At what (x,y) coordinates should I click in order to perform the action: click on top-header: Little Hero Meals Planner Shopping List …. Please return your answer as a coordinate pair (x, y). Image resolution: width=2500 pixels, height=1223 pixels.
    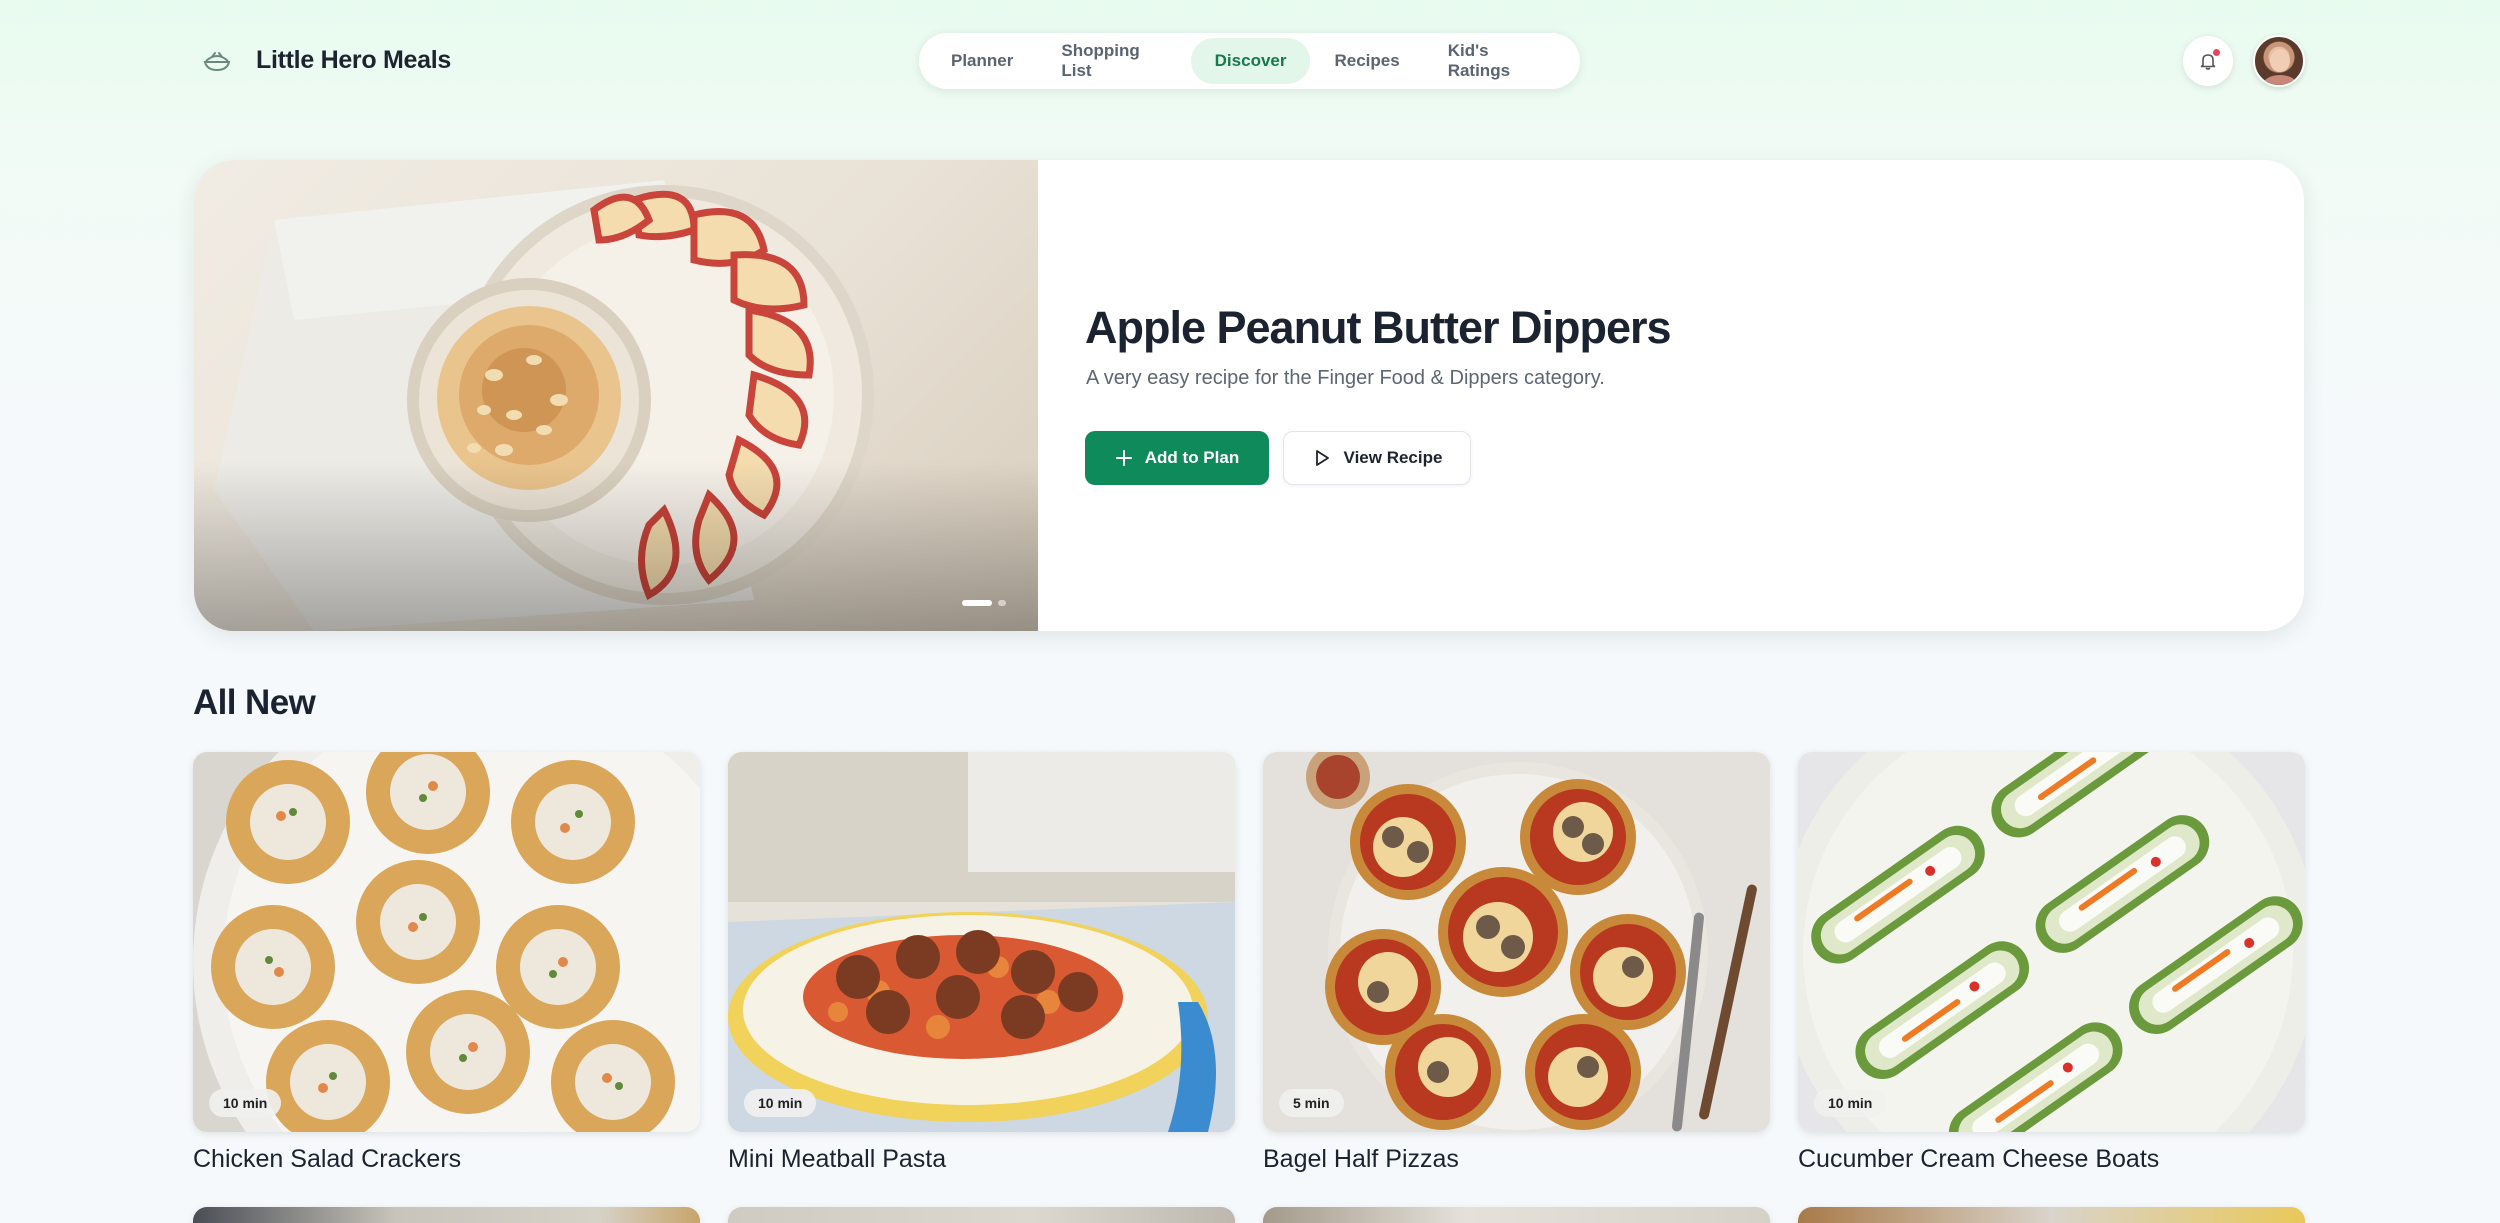
    Looking at the image, I should click on (1250, 60).